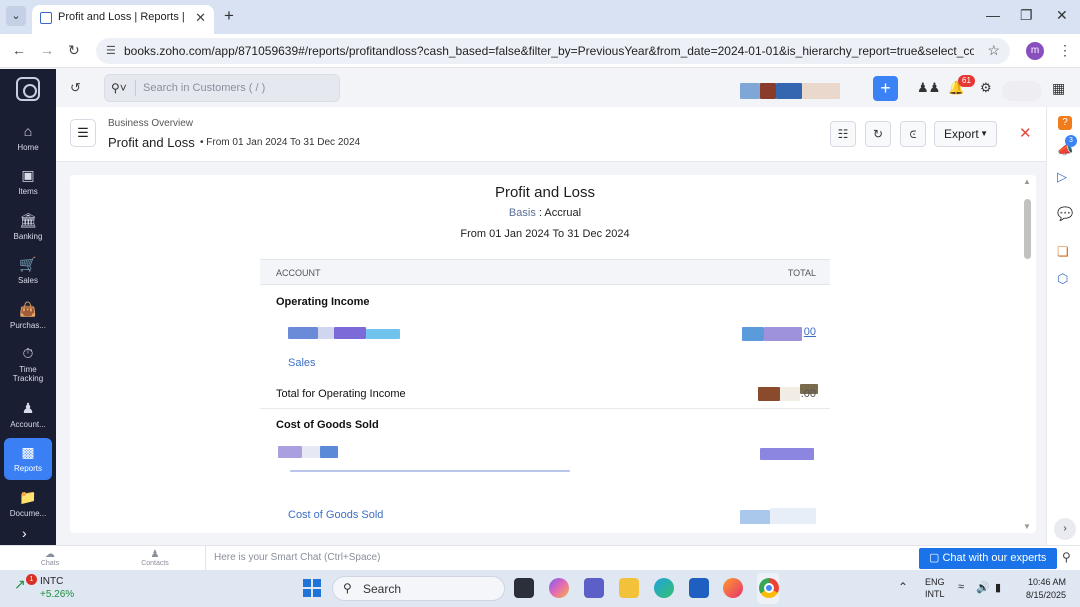 Image resolution: width=1080 pixels, height=607 pixels. I want to click on caret-down-icon: ▼, so click(984, 133).